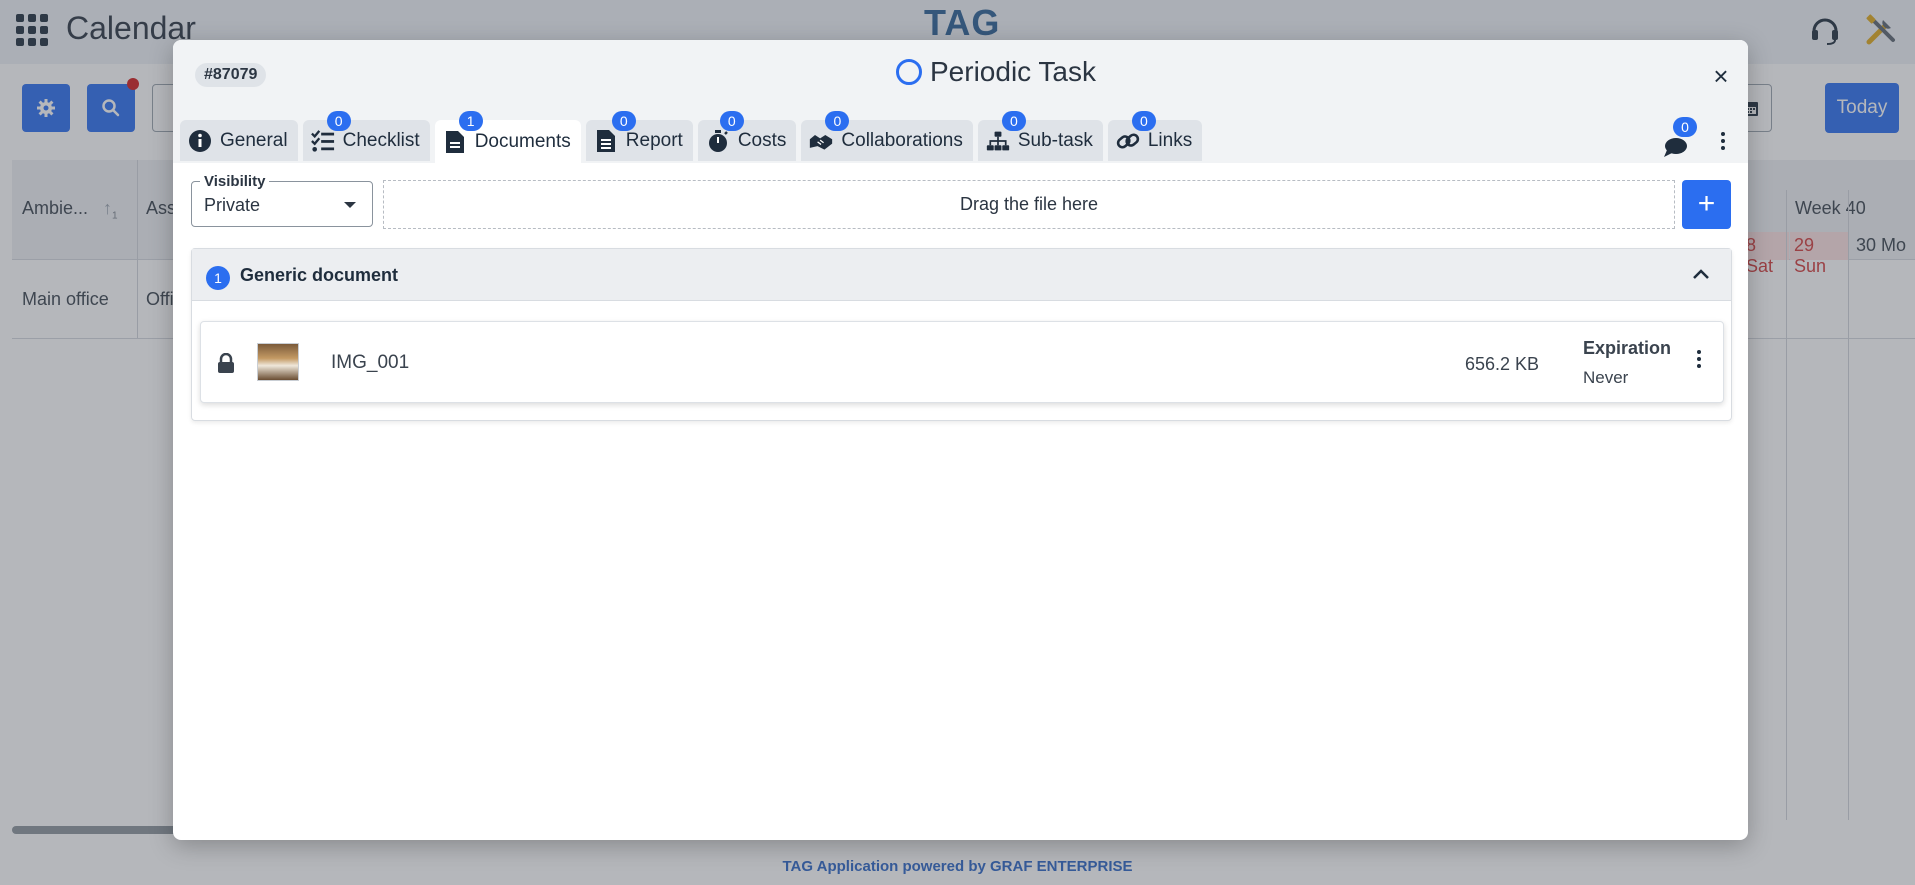  I want to click on close-button: ×, so click(1721, 76).